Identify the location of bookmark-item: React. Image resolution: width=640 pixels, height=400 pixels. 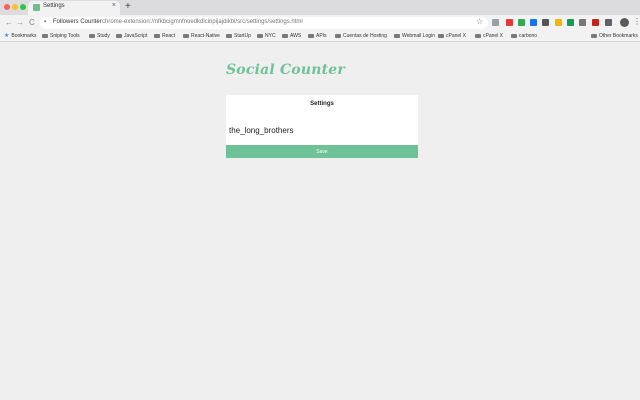
(164, 36).